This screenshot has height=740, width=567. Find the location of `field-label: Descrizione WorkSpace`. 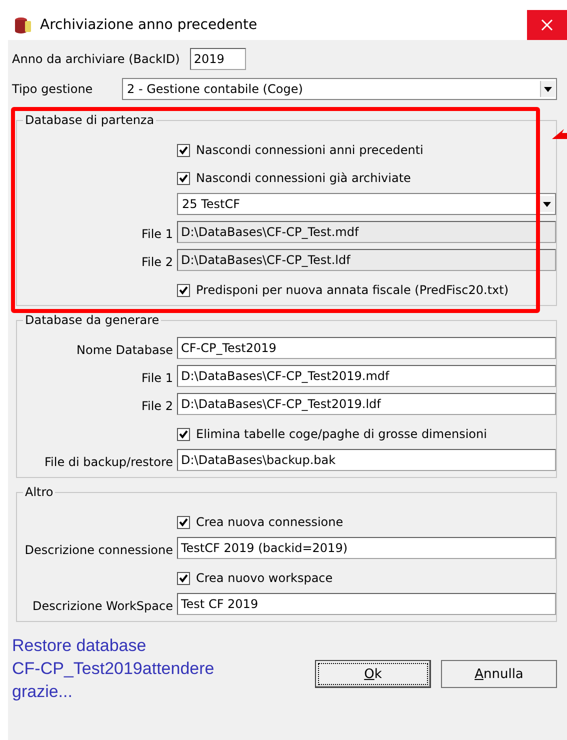

field-label: Descrizione WorkSpace is located at coordinates (102, 607).